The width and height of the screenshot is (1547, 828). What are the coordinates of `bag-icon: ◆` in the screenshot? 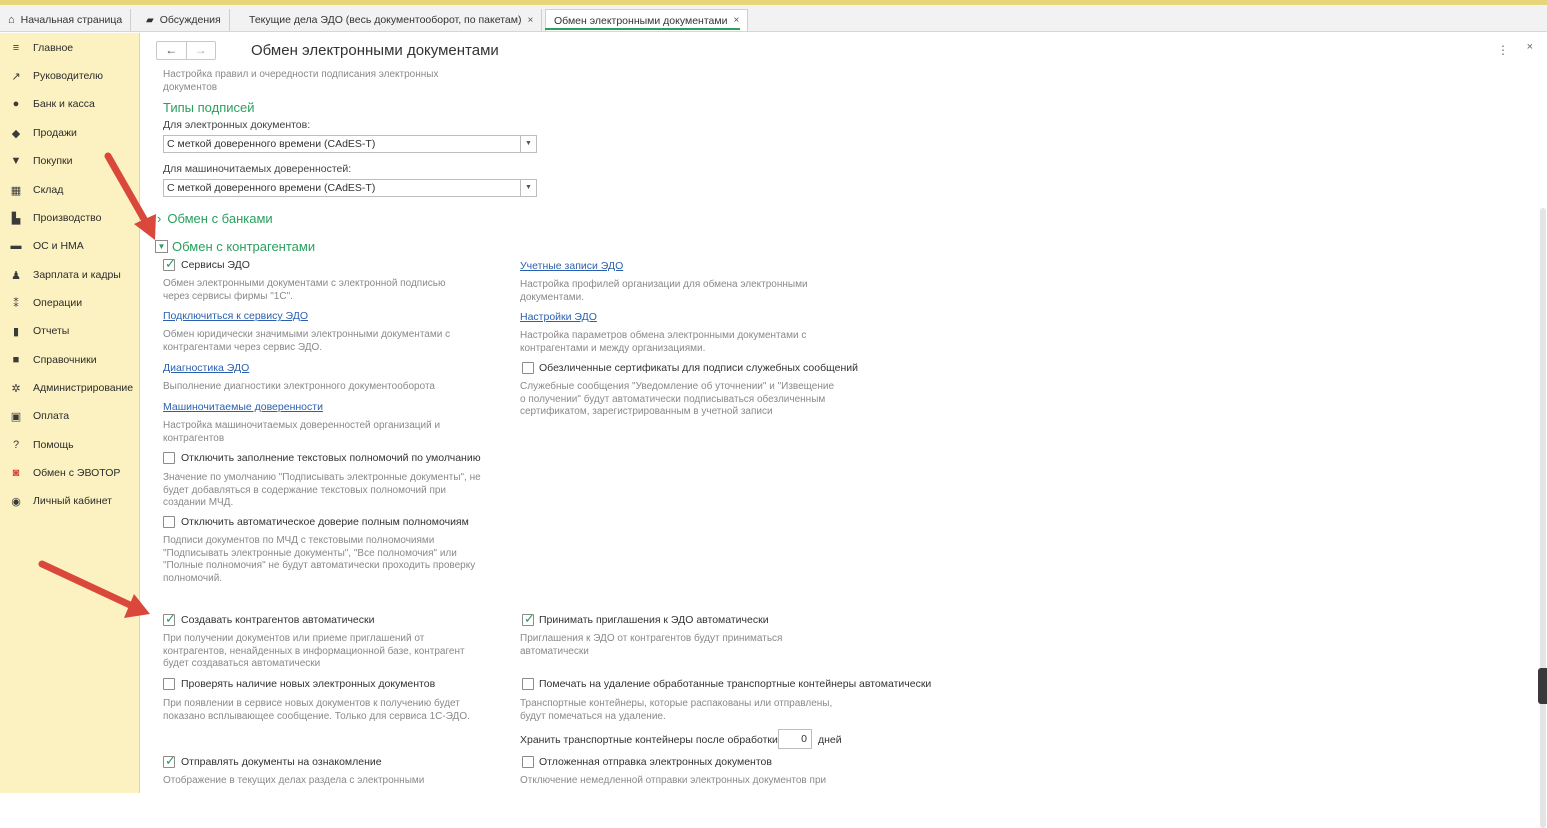 It's located at (16, 133).